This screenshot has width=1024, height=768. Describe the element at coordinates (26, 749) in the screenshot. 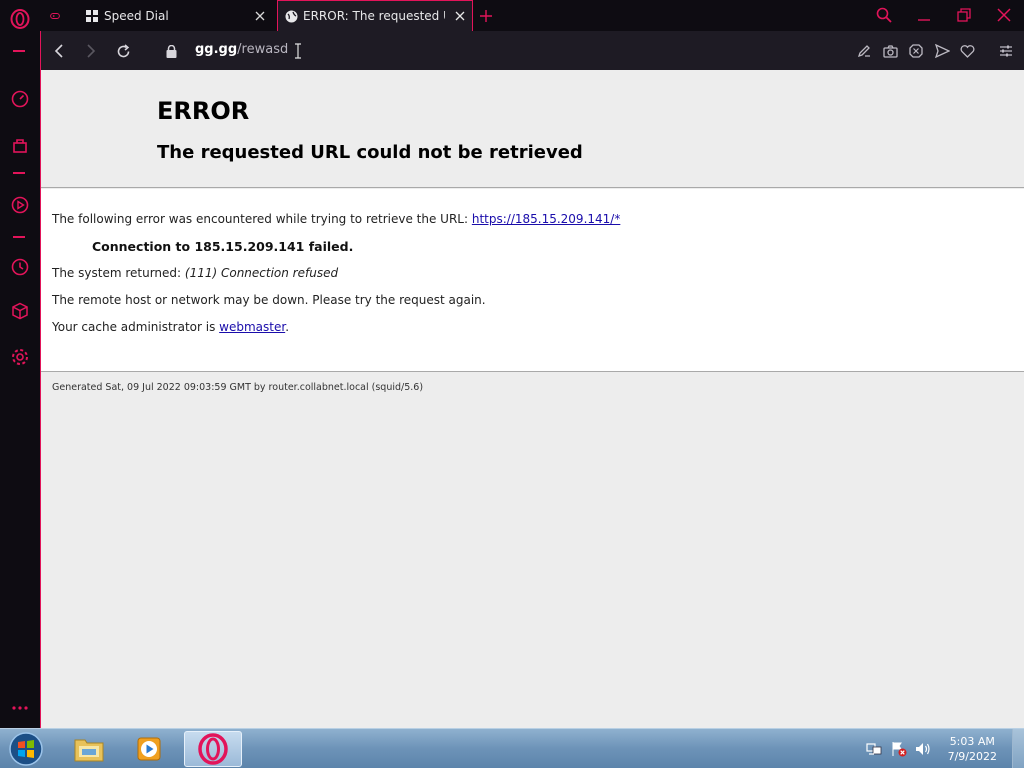

I see `start-button` at that location.